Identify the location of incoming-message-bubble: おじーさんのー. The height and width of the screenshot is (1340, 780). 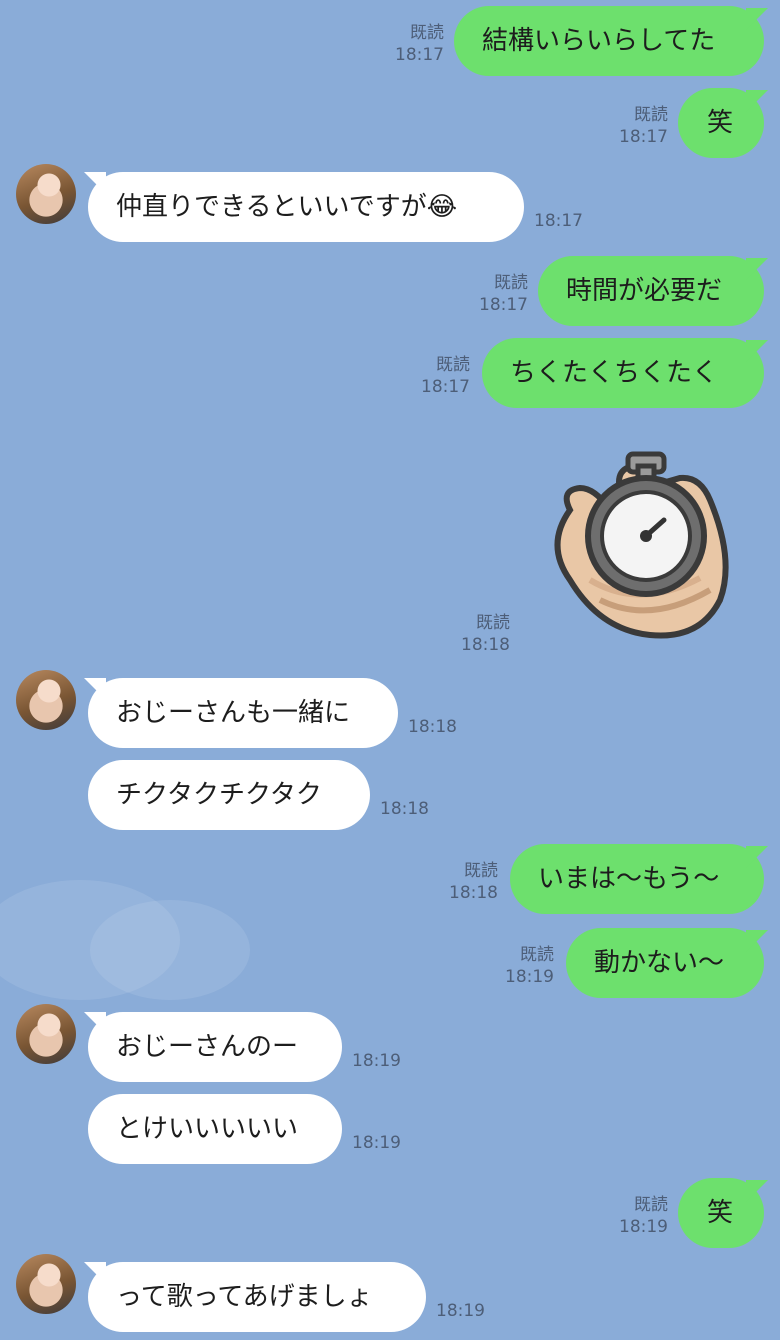
(215, 1047).